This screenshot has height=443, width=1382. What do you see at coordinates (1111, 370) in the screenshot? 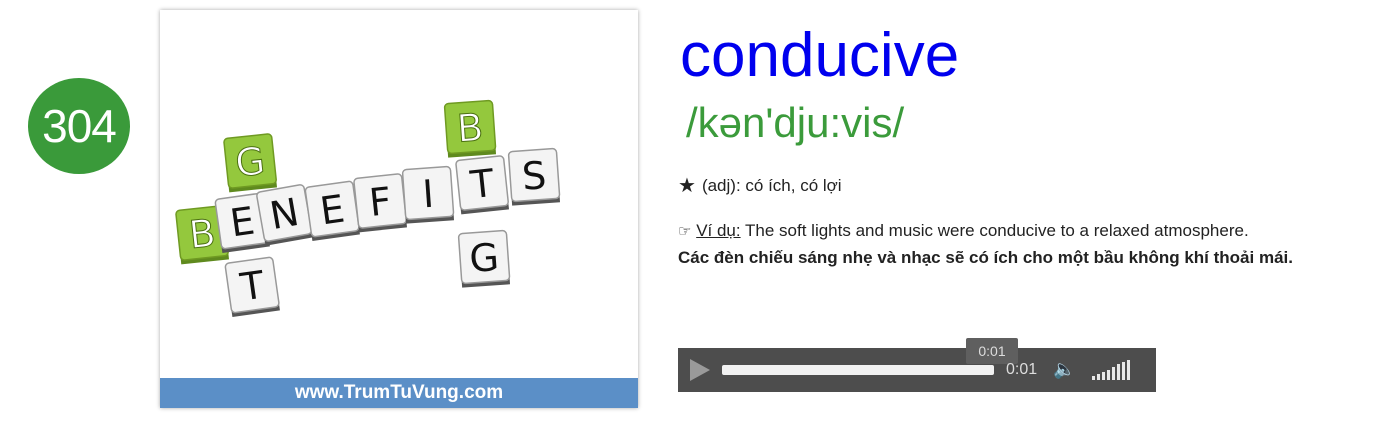
I see `volume-level-icon` at bounding box center [1111, 370].